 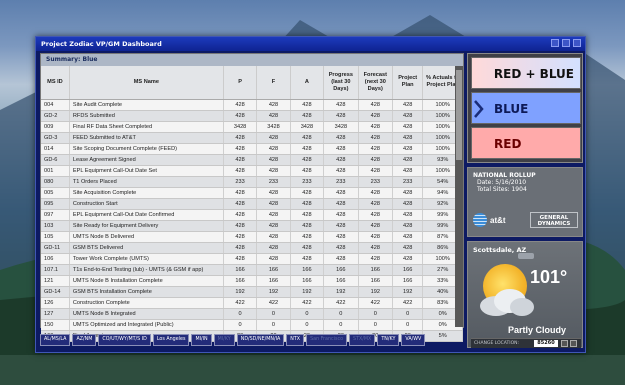 What do you see at coordinates (413, 340) in the screenshot?
I see `region-tab: VA/WV` at bounding box center [413, 340].